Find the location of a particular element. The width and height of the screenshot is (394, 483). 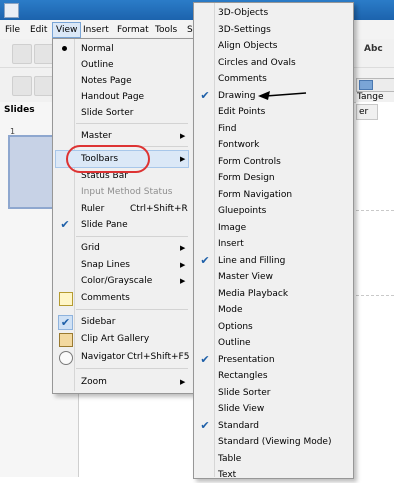

comments-icon is located at coordinates (66, 299).